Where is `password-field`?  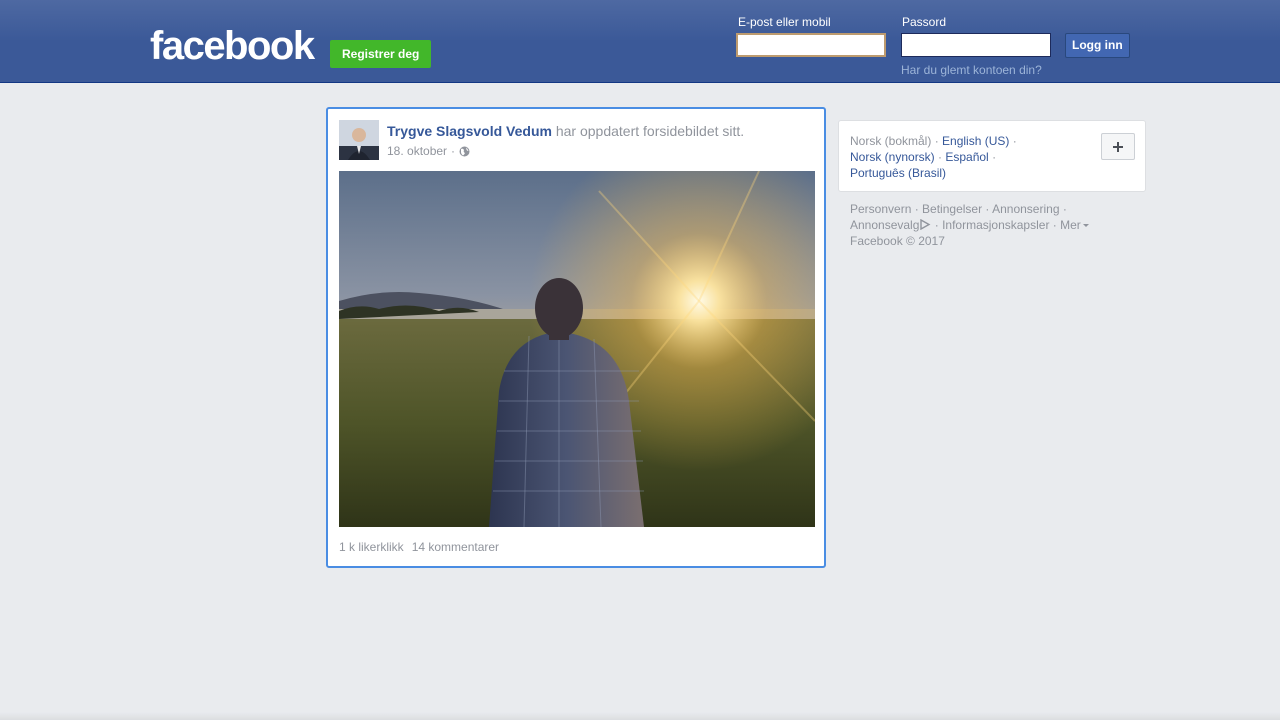 password-field is located at coordinates (976, 45).